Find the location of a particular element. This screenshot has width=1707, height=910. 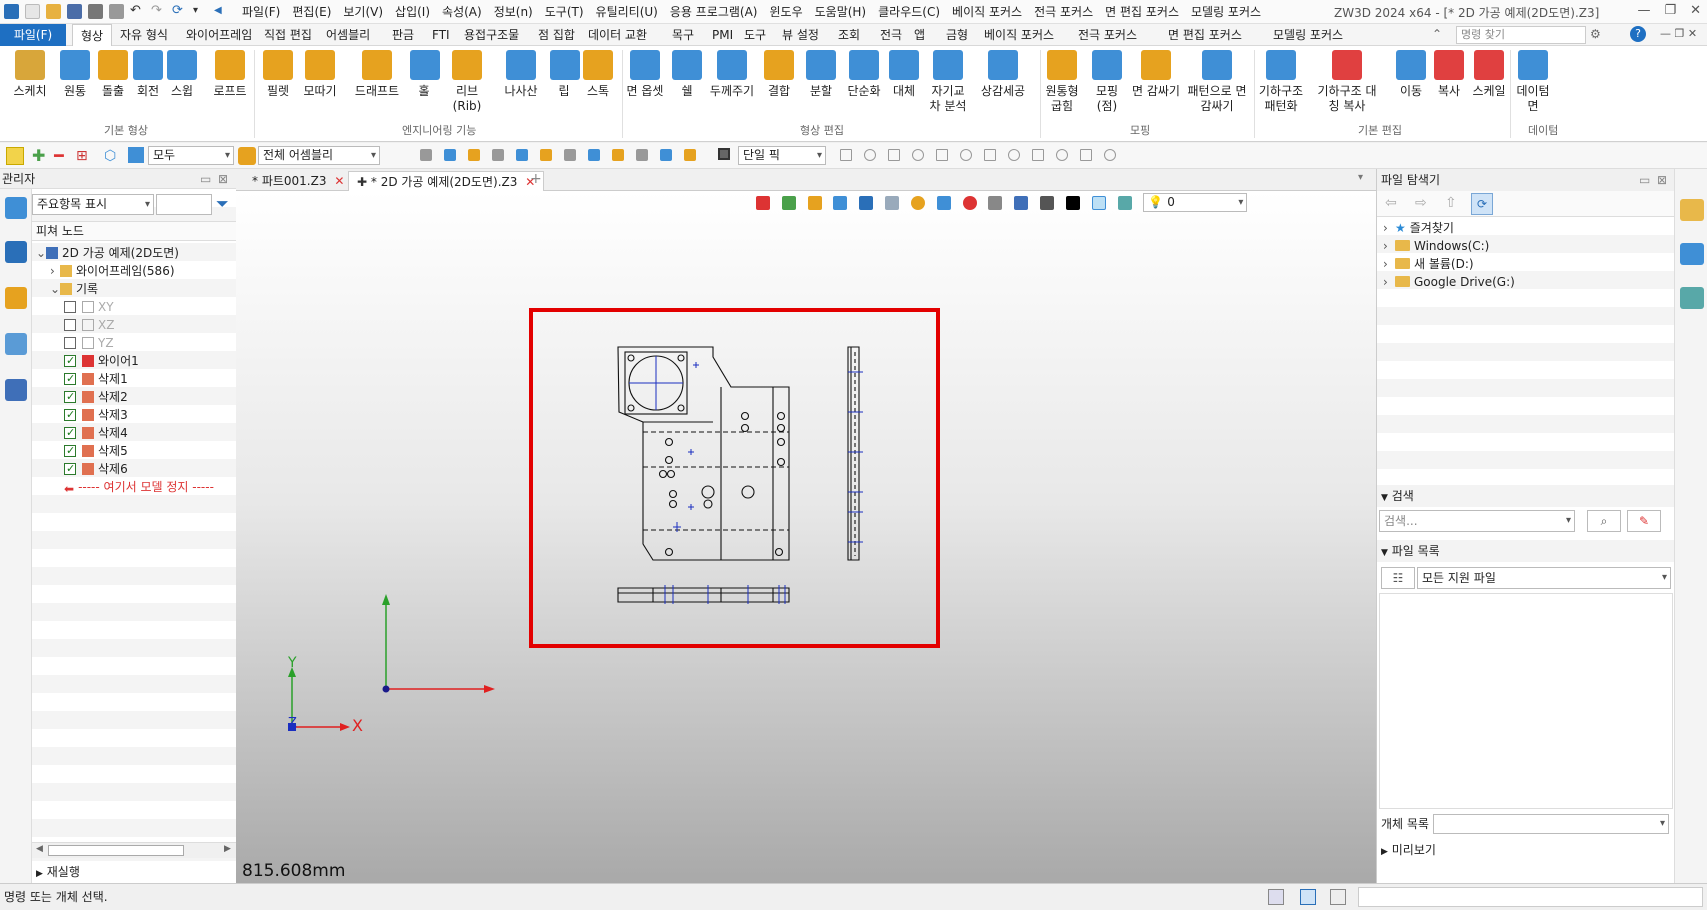

ribbon-tab: 와이어프레임 is located at coordinates (219, 35).